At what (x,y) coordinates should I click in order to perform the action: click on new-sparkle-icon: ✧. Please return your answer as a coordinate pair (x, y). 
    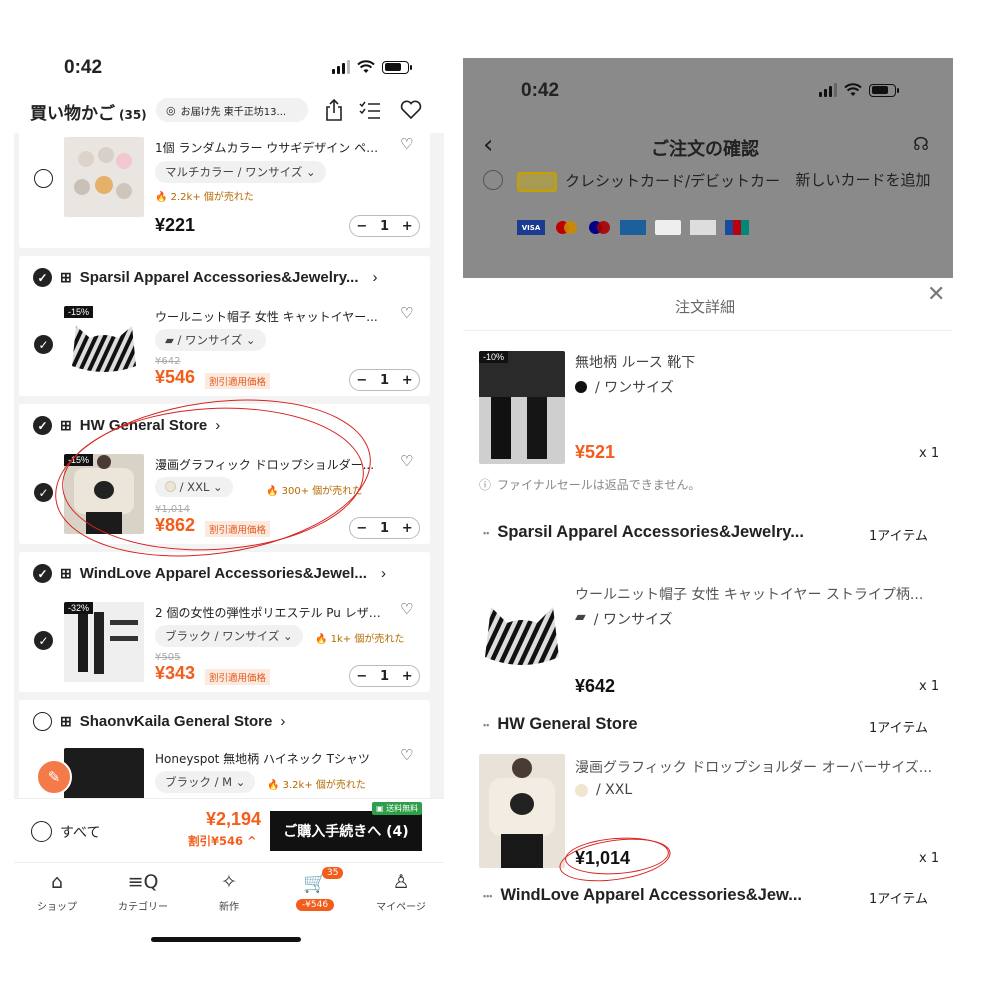
    Looking at the image, I should click on (229, 881).